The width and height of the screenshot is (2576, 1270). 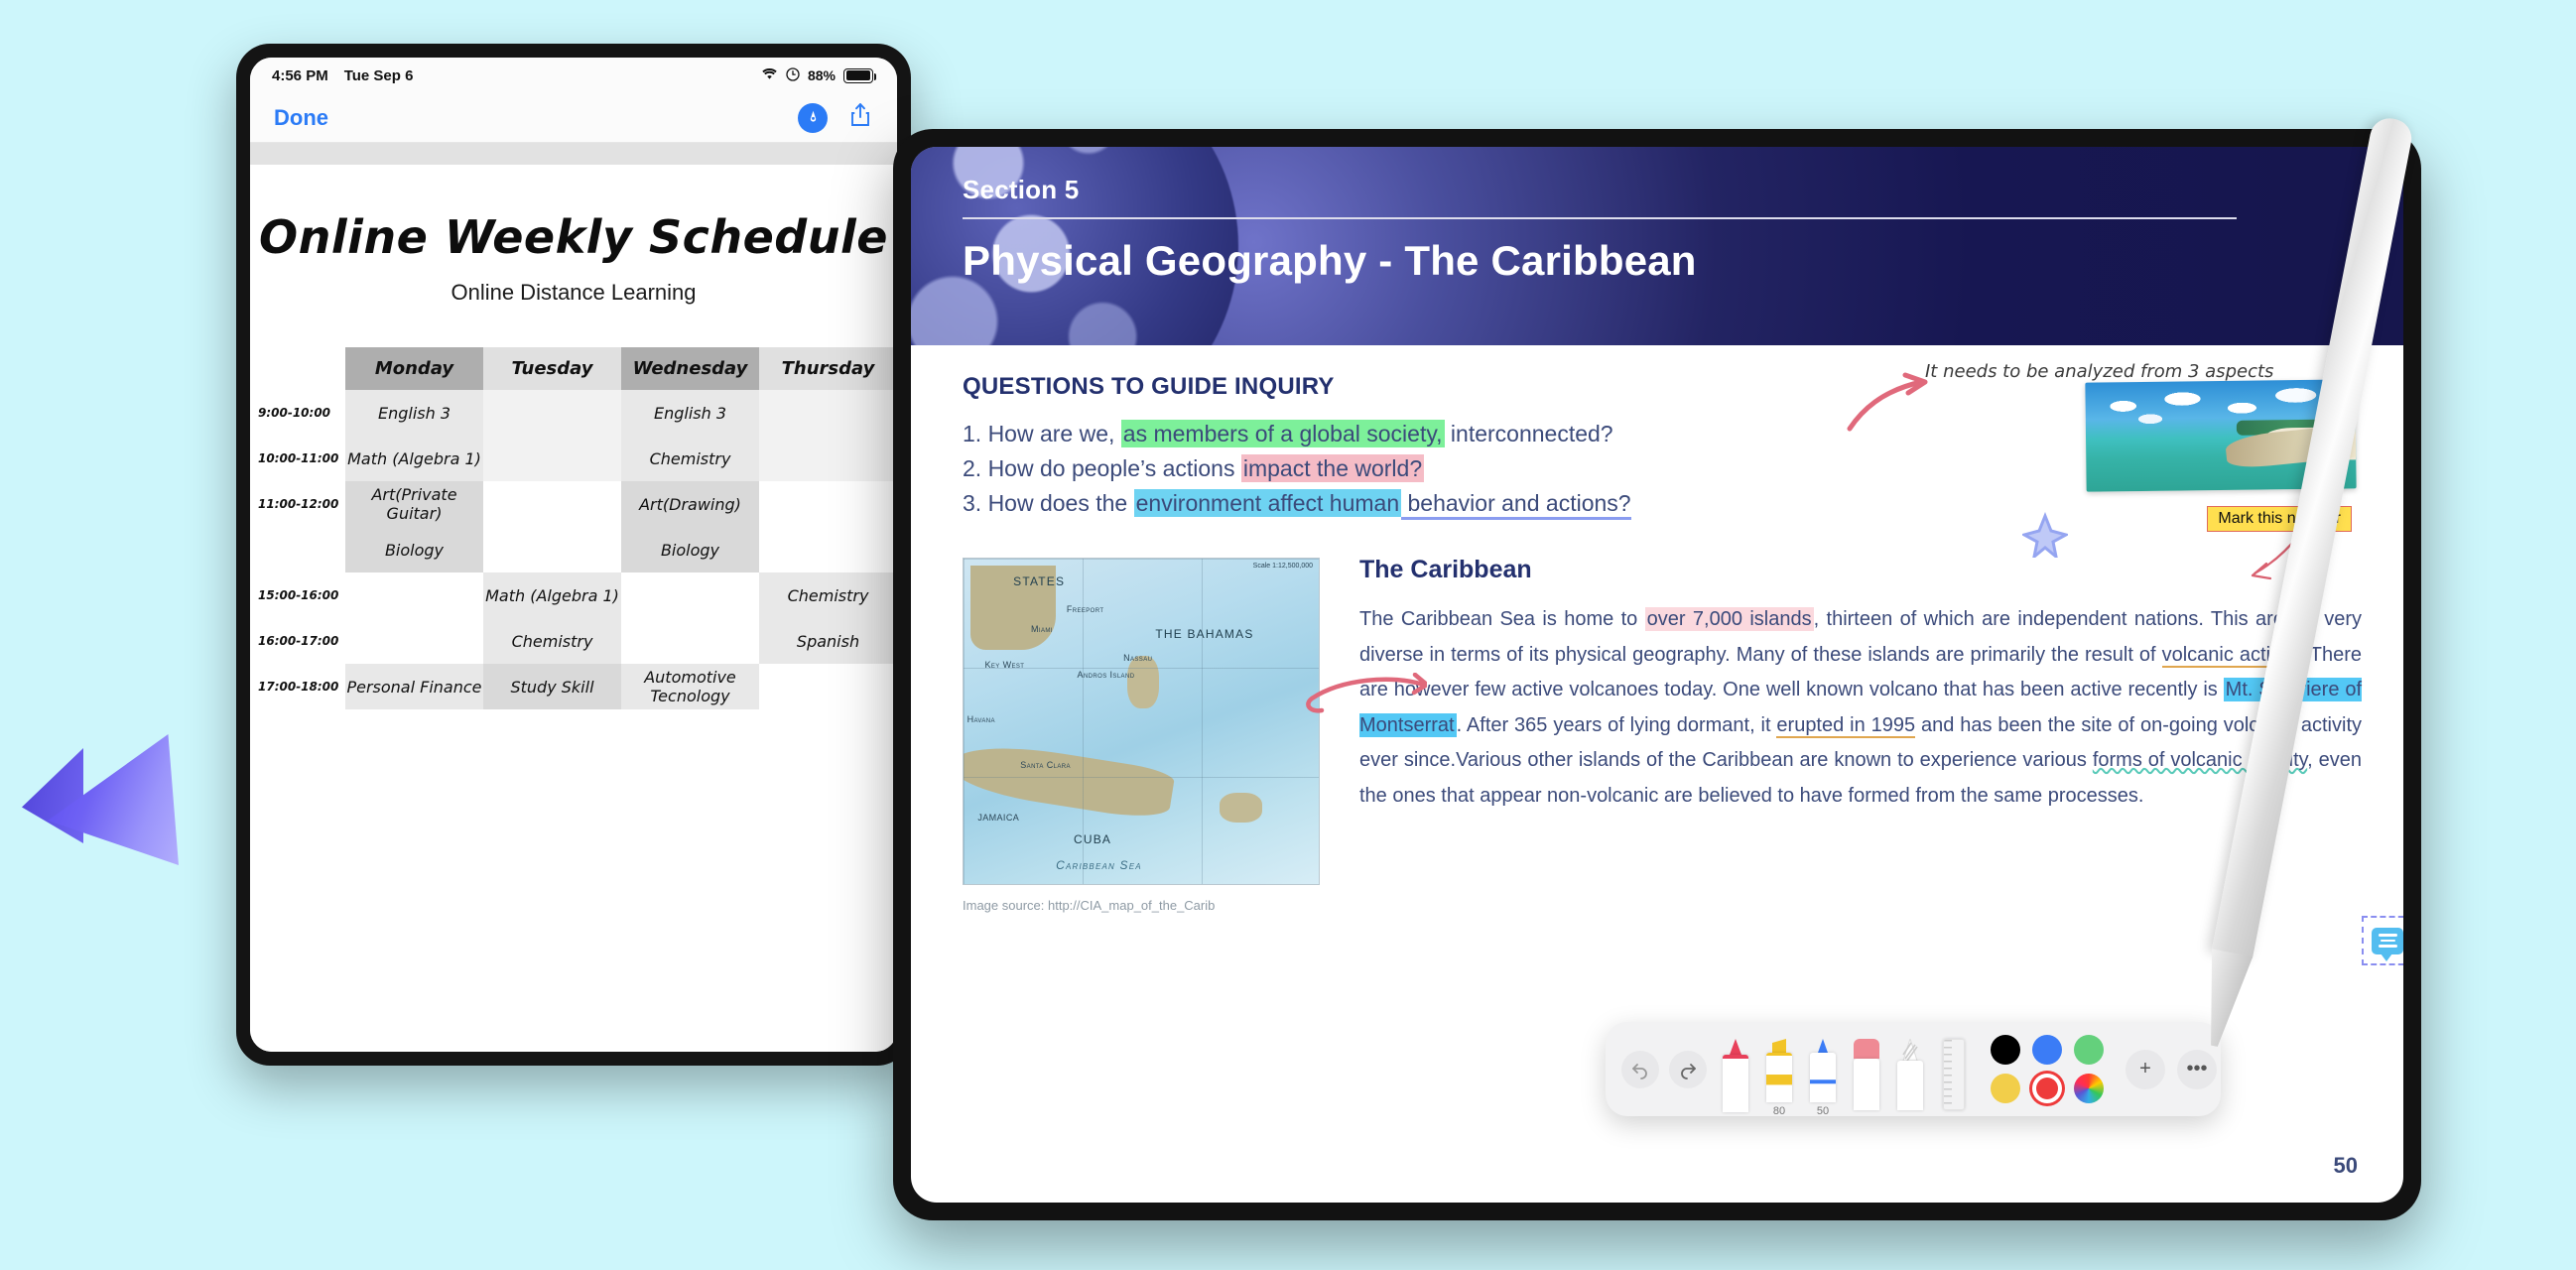 I want to click on map-label-jamaica: JAMAICA, so click(x=999, y=817).